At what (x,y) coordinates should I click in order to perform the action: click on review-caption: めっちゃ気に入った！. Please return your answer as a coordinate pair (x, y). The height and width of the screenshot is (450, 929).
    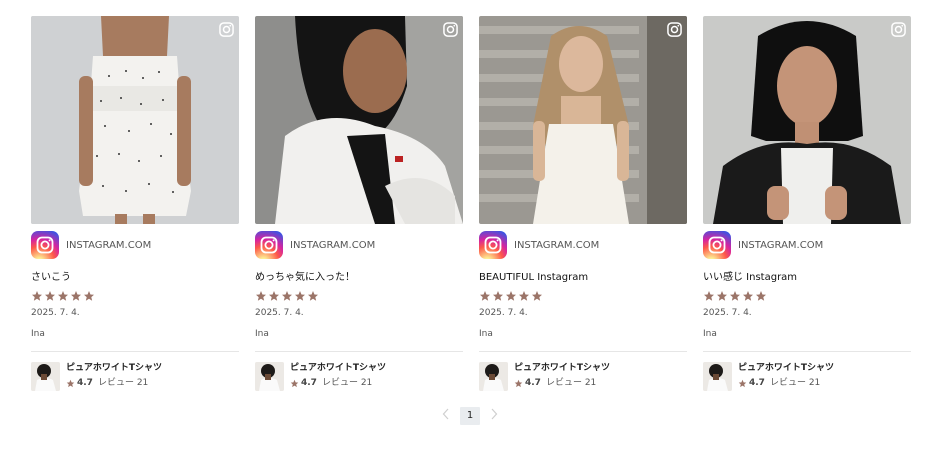
    Looking at the image, I should click on (305, 277).